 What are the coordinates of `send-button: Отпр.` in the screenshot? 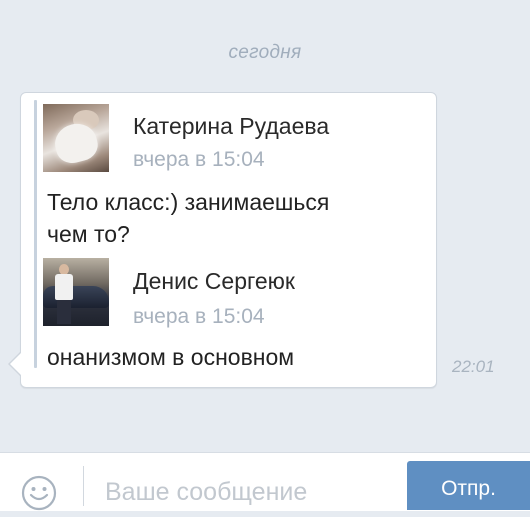 It's located at (468, 485).